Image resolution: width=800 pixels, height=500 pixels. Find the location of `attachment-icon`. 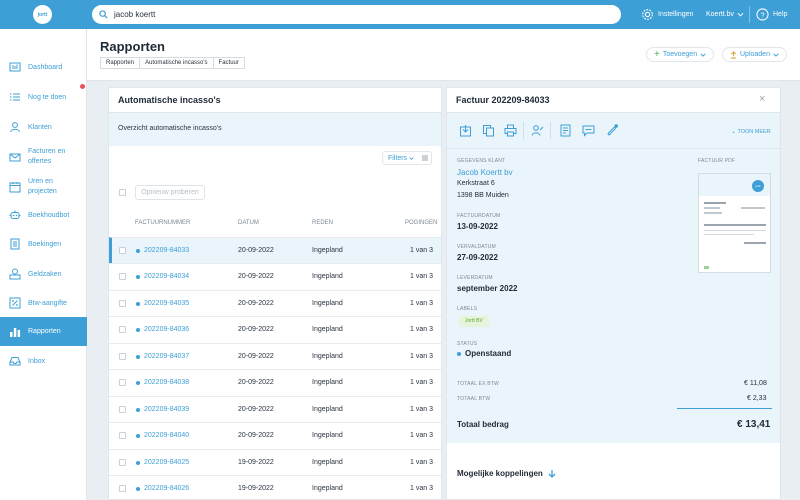

attachment-icon is located at coordinates (611, 130).